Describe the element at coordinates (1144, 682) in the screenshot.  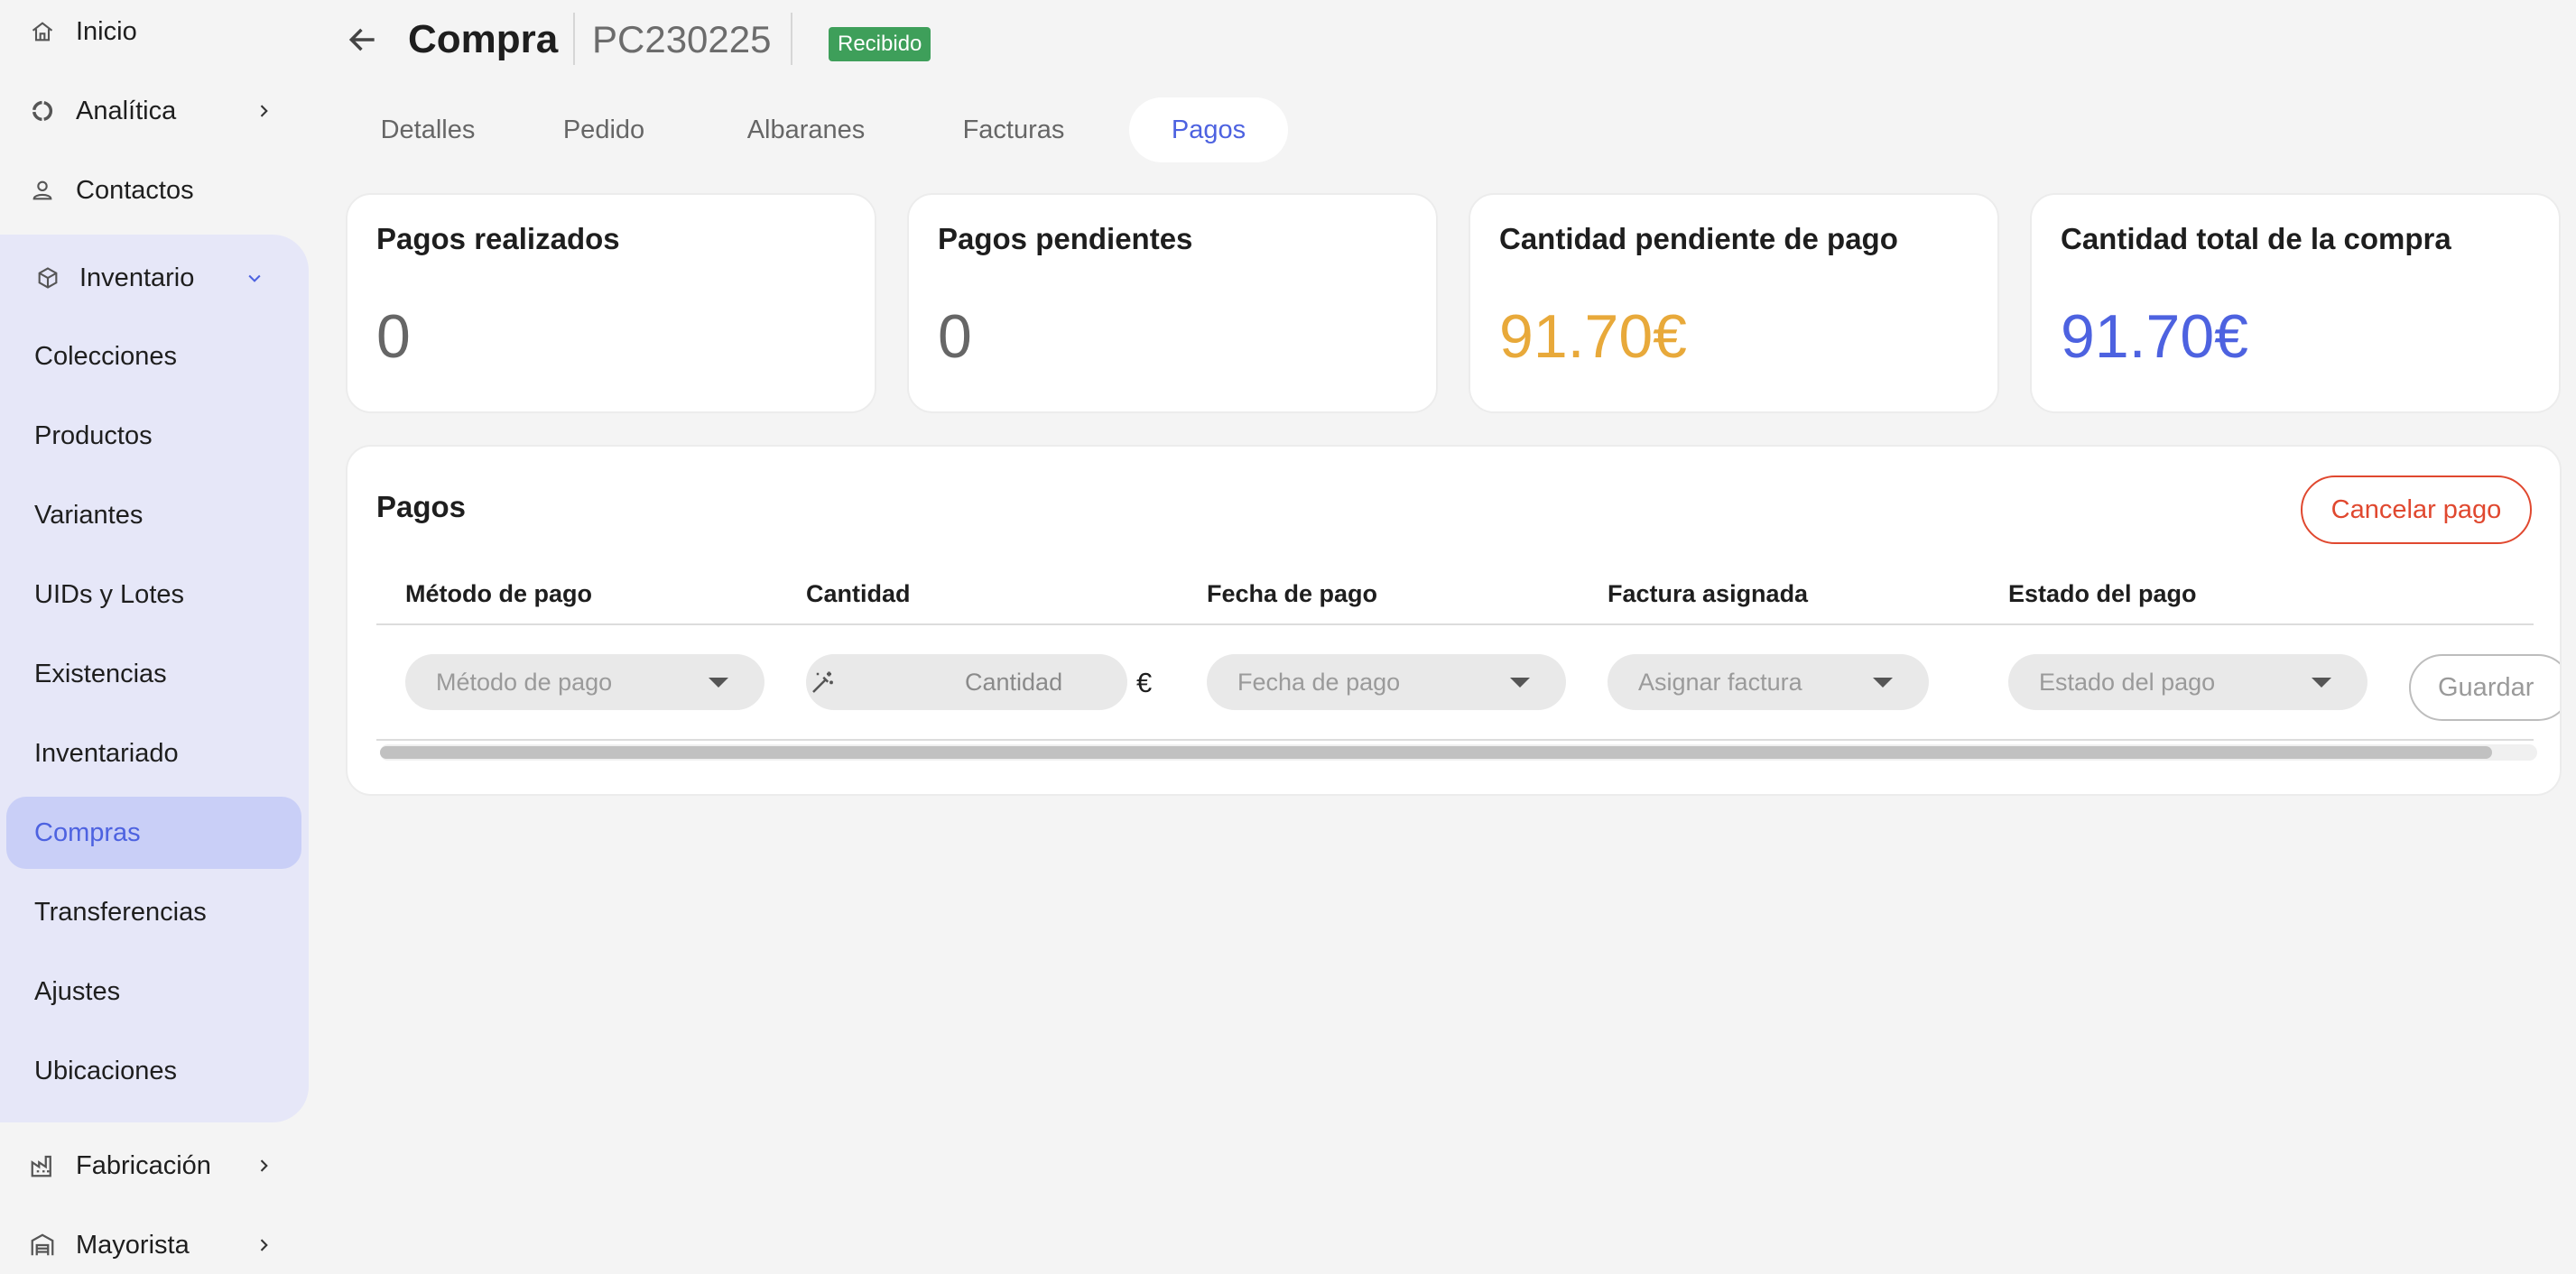
I see `currency-symbol: €` at that location.